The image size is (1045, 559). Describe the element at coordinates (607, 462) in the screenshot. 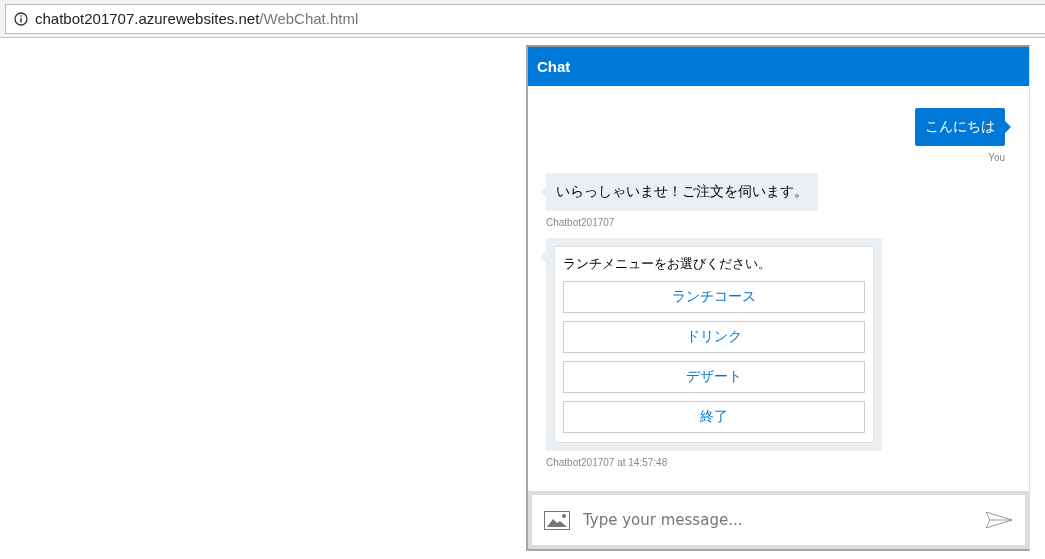

I see `message-meta: Chatbot201707 at 14:57:48` at that location.